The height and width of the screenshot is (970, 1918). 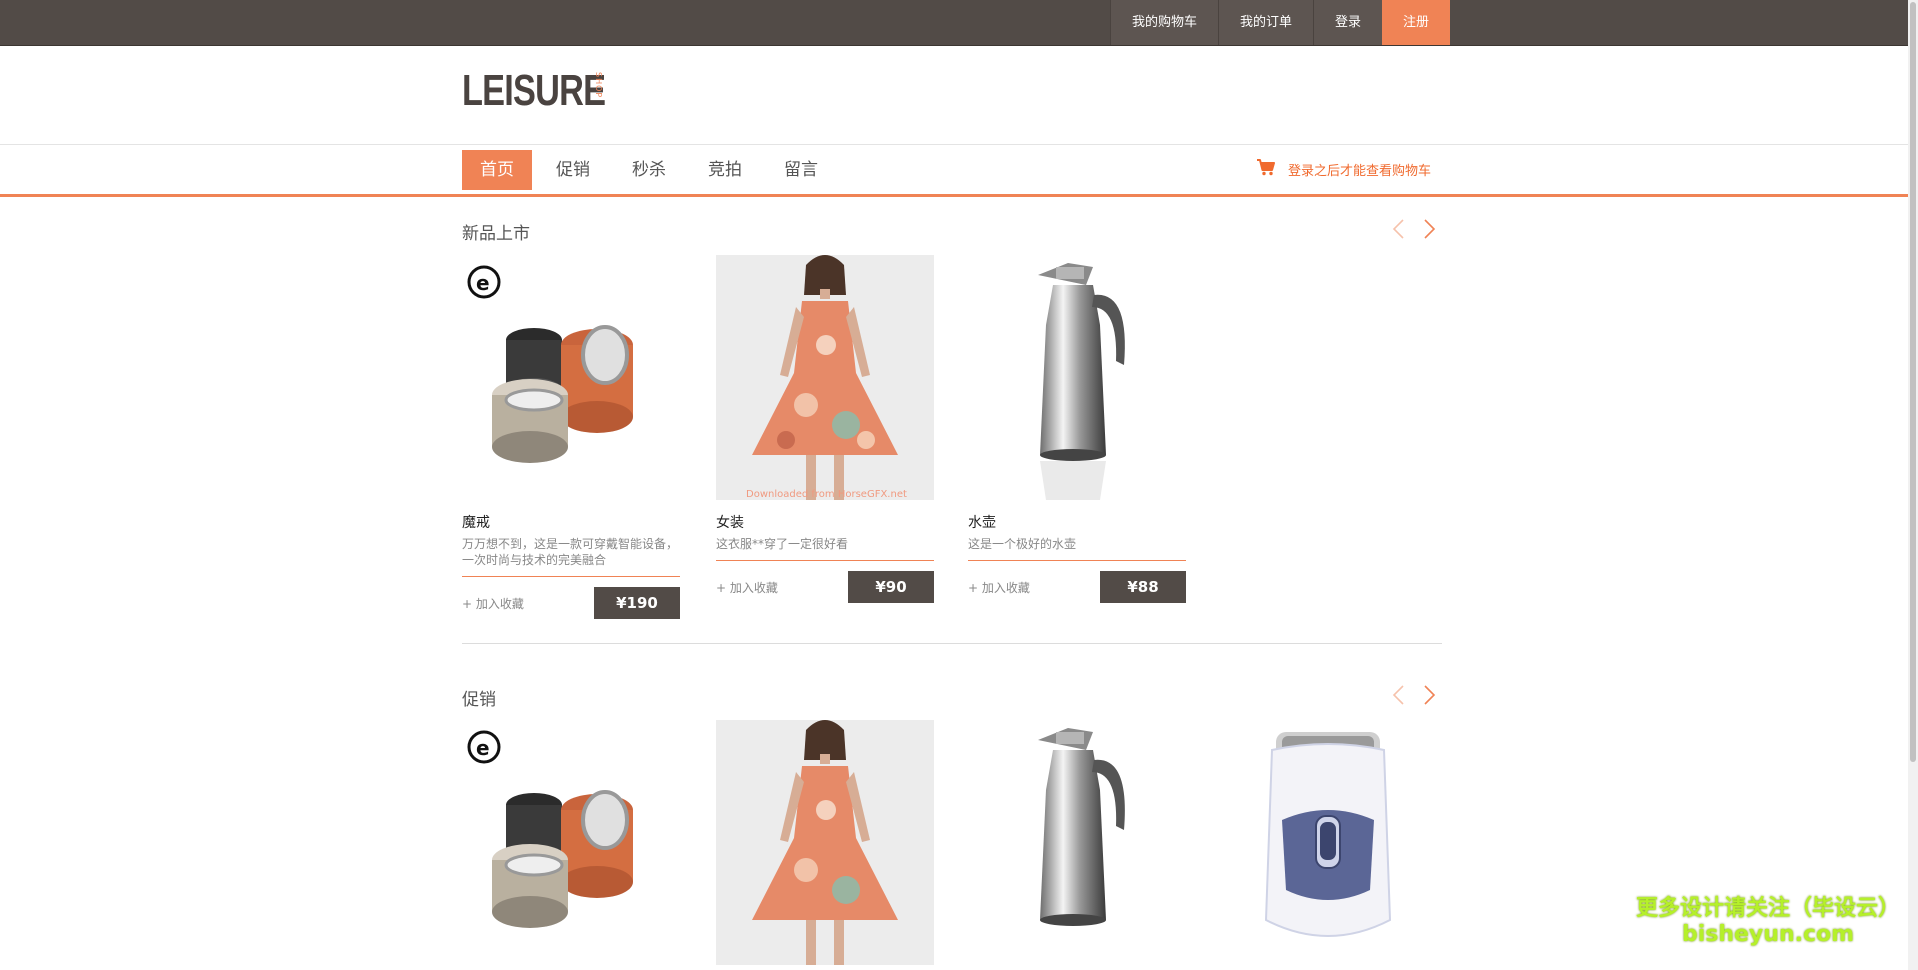 What do you see at coordinates (954, 144) in the screenshot?
I see `nav-divider-top` at bounding box center [954, 144].